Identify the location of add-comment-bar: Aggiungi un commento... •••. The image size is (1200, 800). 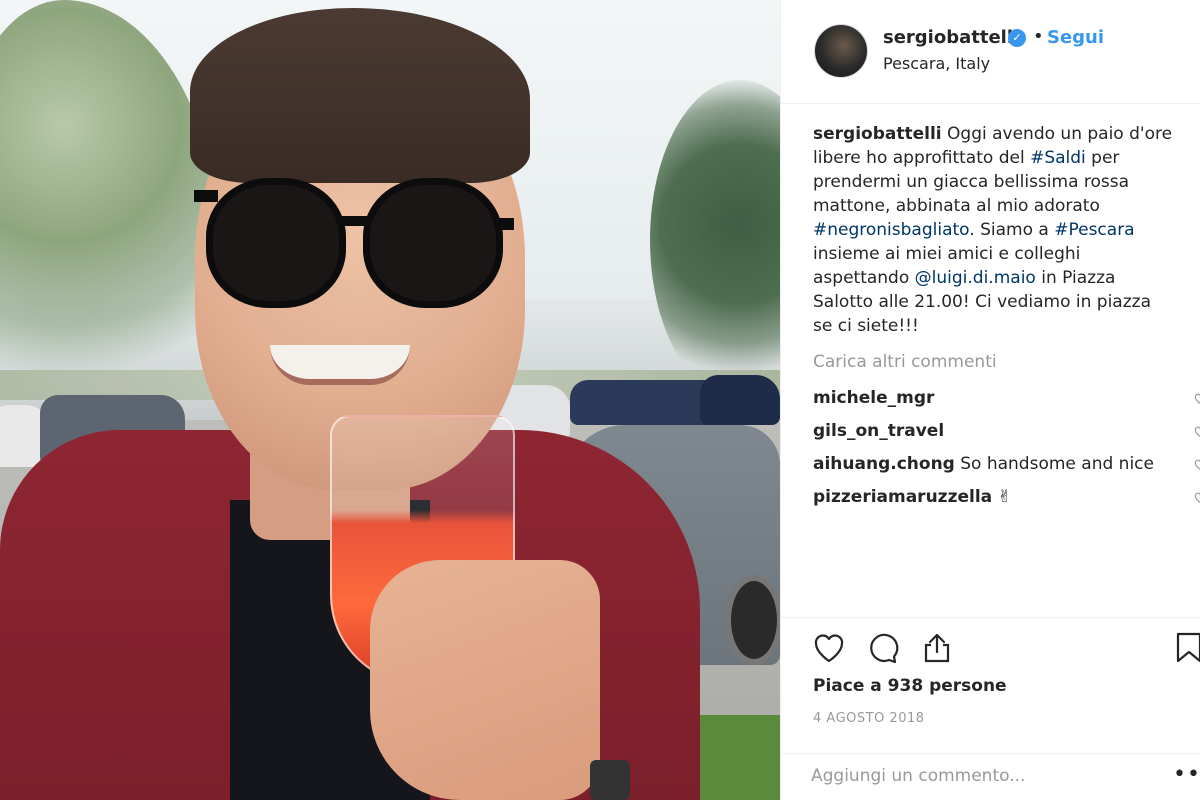
(990, 776).